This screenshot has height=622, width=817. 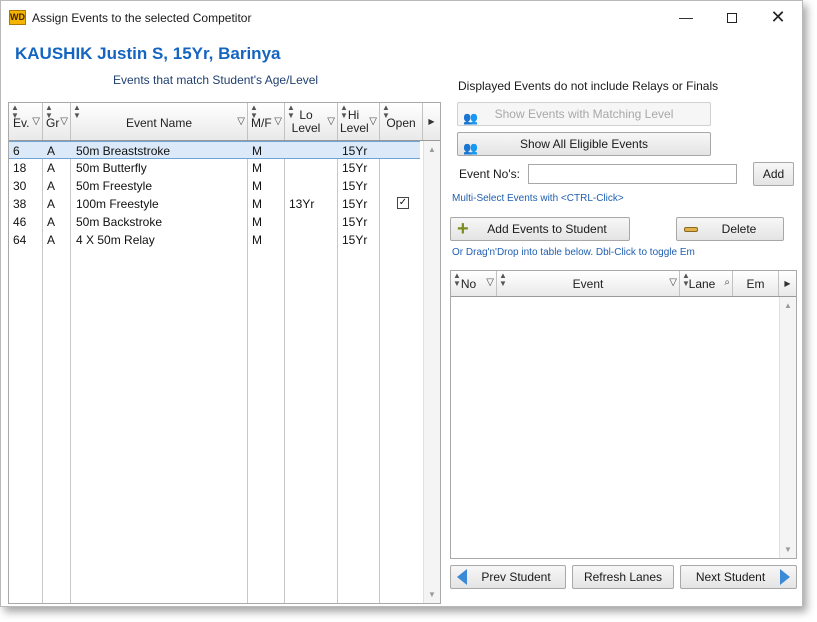 What do you see at coordinates (17, 17) in the screenshot?
I see `app-logo-icon: WD` at bounding box center [17, 17].